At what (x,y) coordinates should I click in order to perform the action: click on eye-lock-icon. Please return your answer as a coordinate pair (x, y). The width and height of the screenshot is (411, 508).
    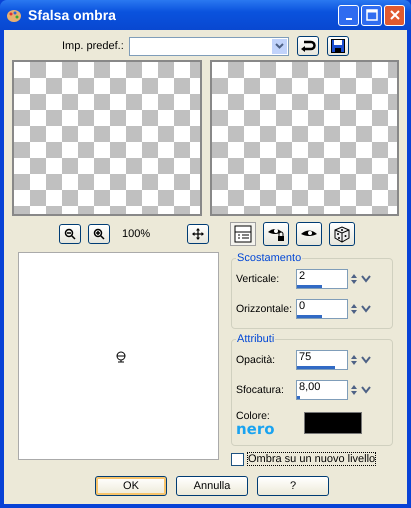
    Looking at the image, I should click on (276, 234).